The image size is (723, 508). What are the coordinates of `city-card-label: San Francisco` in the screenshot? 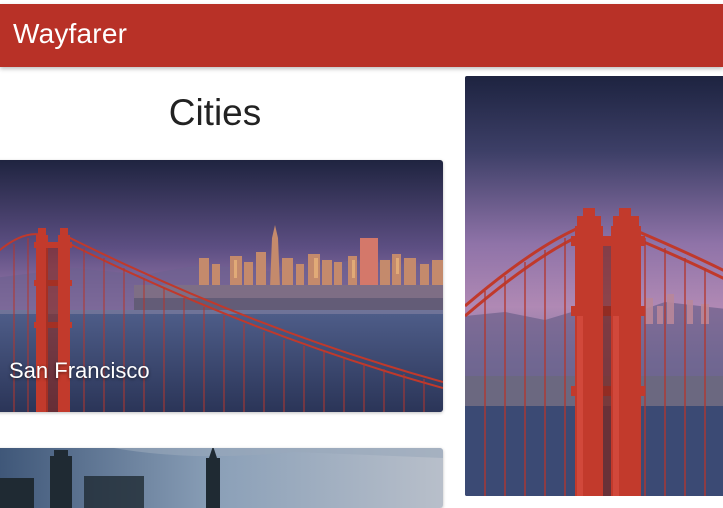 It's located at (79, 370).